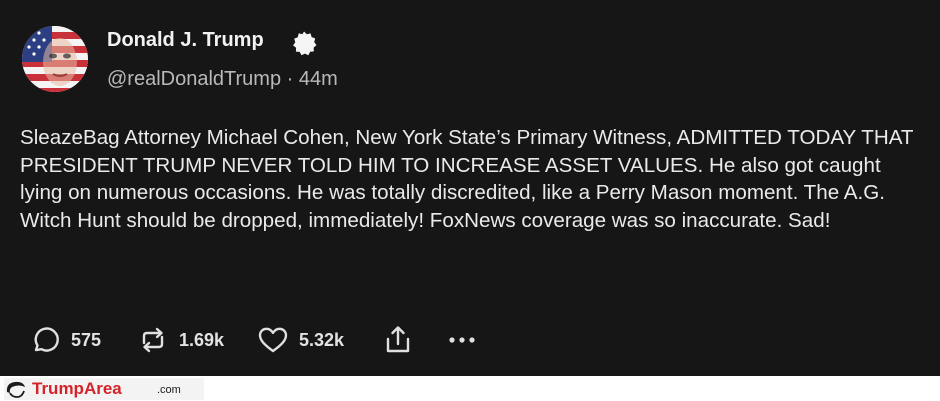  I want to click on repost-button: 1.69k, so click(180, 340).